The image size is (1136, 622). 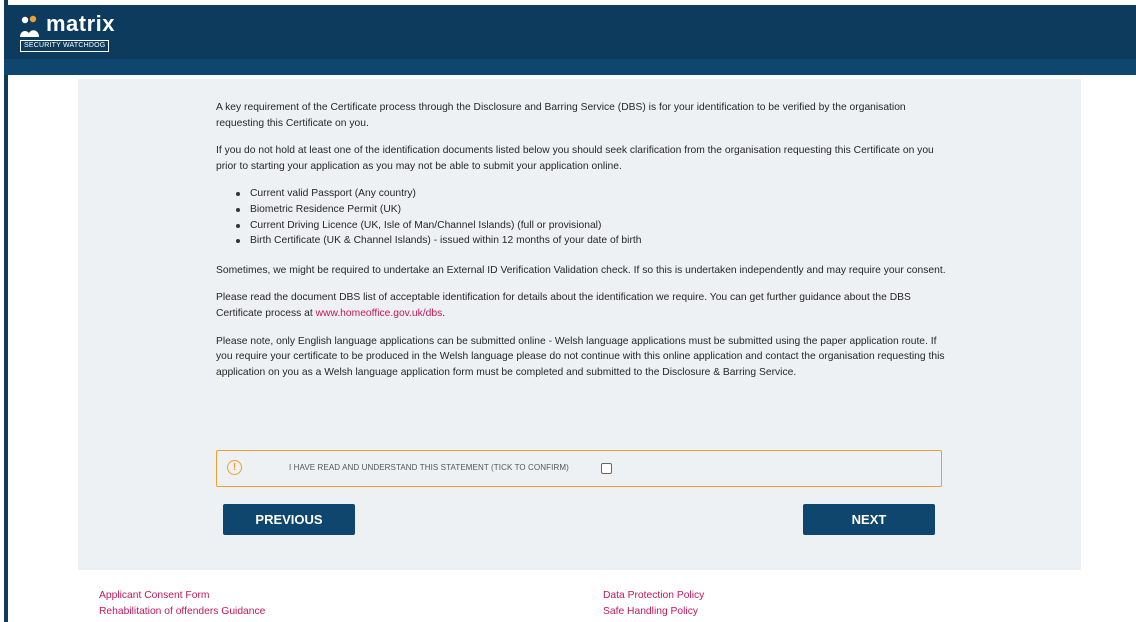 What do you see at coordinates (650, 611) in the screenshot?
I see `footer-link-safe-handling: Safe Handling Policy` at bounding box center [650, 611].